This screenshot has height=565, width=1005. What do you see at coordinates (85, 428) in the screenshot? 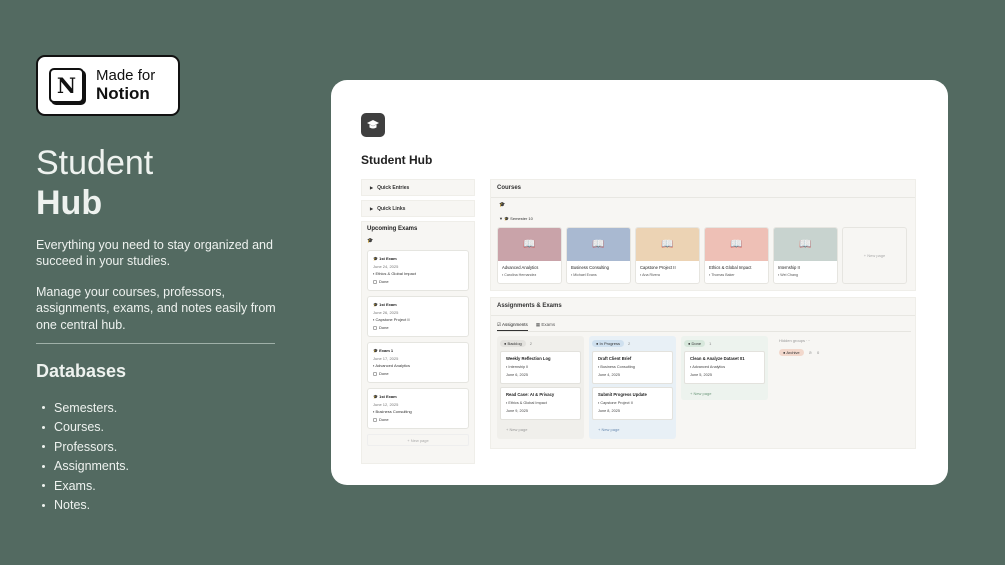
I see `database-item: Courses.` at bounding box center [85, 428].